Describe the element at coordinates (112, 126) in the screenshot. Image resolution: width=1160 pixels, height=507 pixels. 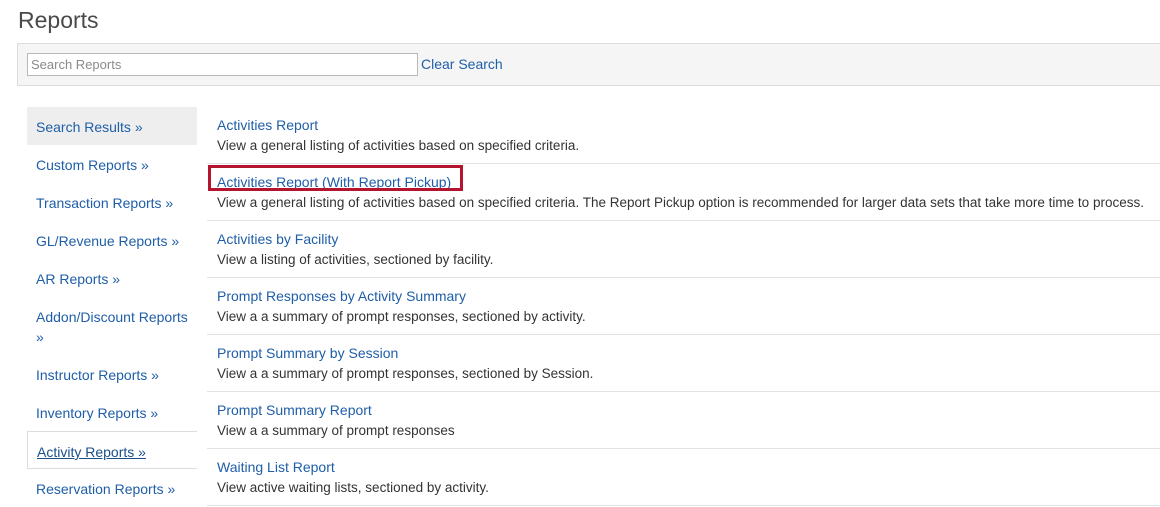
I see `sidebar-item-search-results: Search Results »` at that location.